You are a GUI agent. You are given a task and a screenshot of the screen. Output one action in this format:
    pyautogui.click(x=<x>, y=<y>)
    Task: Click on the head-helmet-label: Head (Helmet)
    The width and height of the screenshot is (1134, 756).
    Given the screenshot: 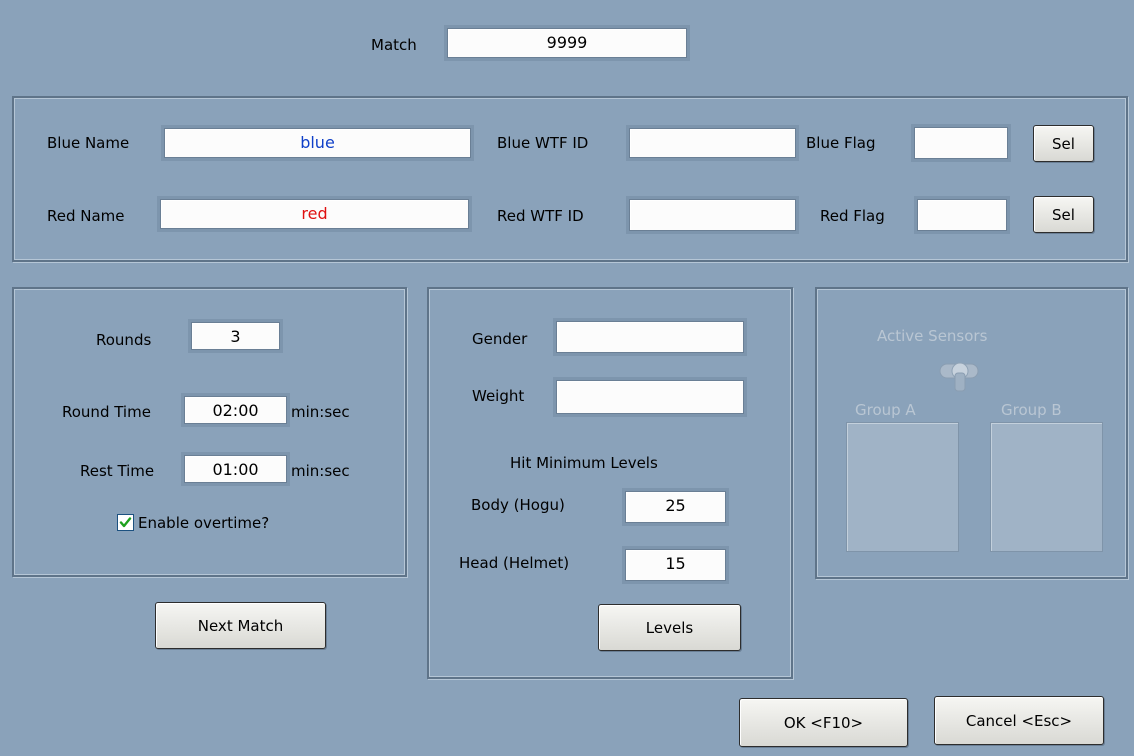 What is the action you would take?
    pyautogui.click(x=514, y=563)
    